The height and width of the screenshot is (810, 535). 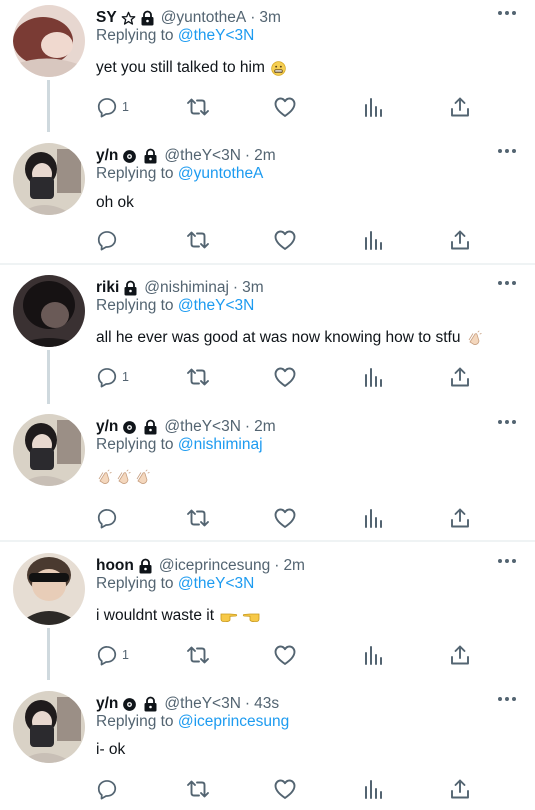 I want to click on timestamp: 43s, so click(x=266, y=704).